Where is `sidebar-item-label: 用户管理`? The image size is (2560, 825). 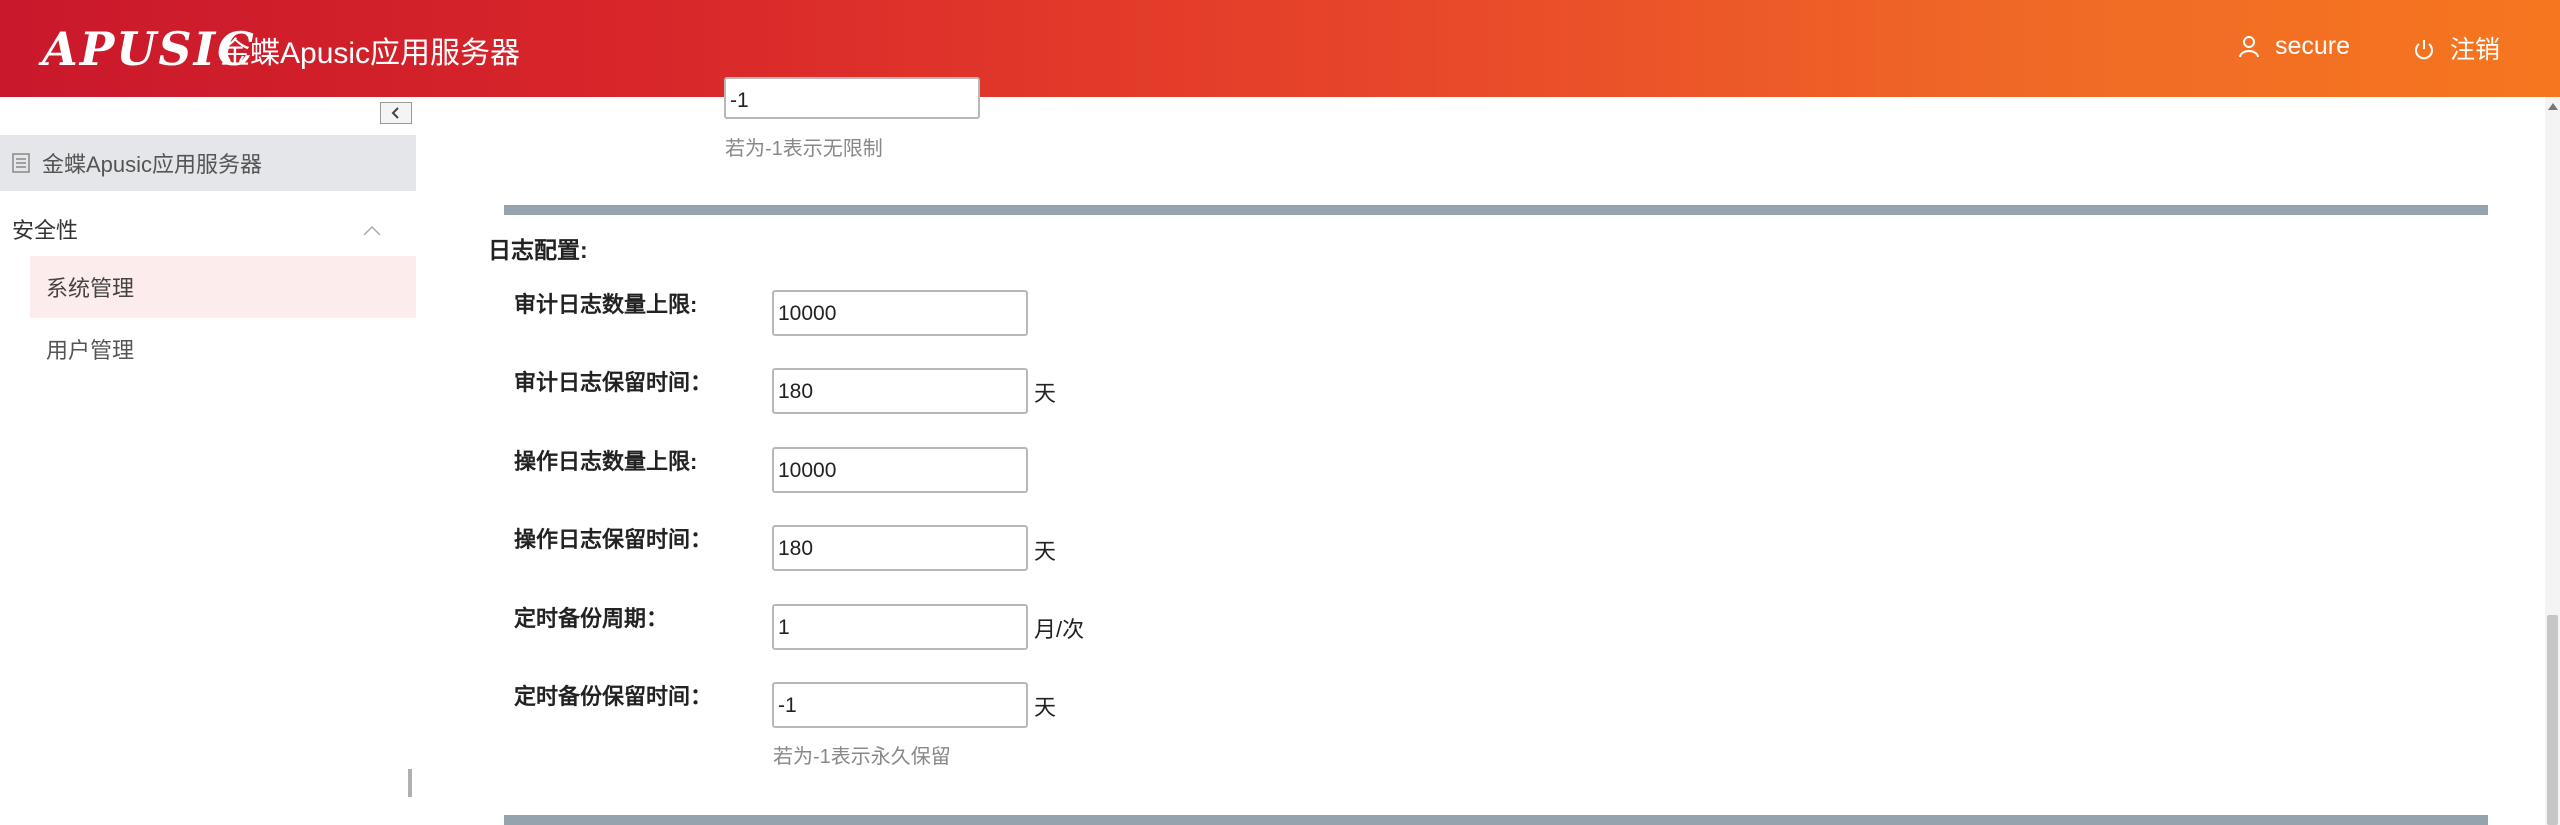 sidebar-item-label: 用户管理 is located at coordinates (90, 350).